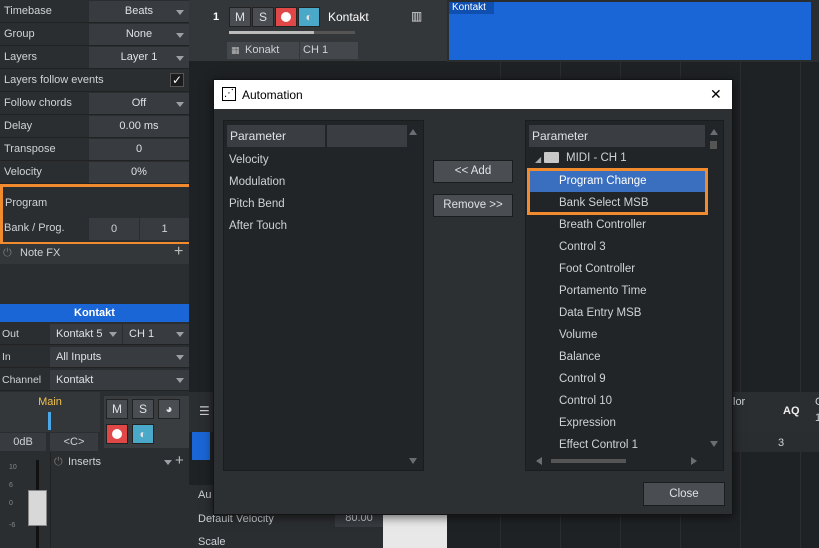  What do you see at coordinates (413, 461) in the screenshot?
I see `left-scroll-down-icon` at bounding box center [413, 461].